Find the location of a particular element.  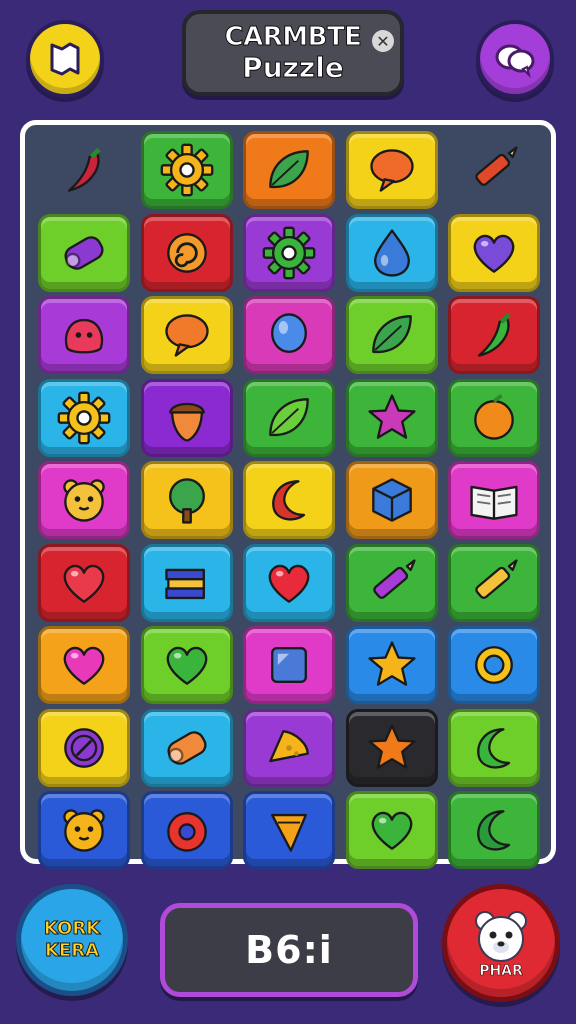

kork-label: KORK is located at coordinates (72, 929).